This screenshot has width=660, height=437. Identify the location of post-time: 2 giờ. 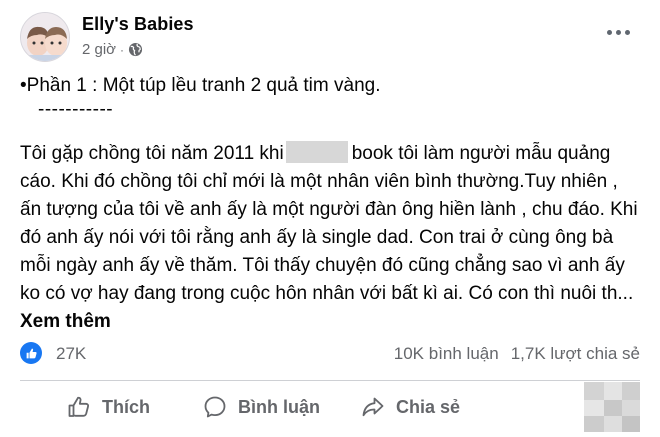
(99, 49).